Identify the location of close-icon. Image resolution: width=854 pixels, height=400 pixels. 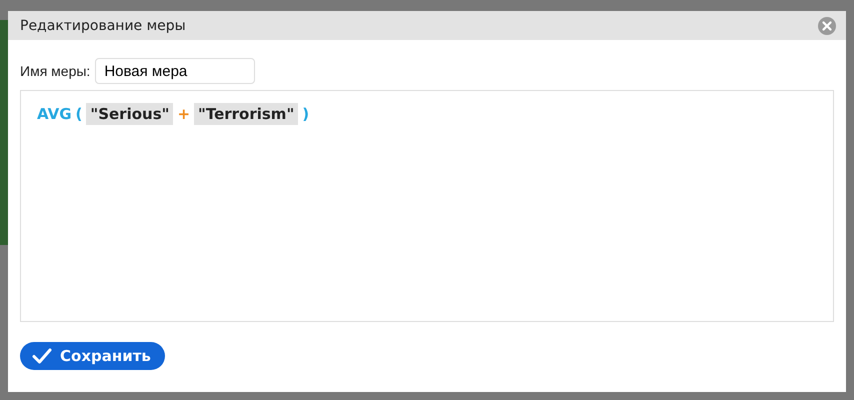
(827, 25).